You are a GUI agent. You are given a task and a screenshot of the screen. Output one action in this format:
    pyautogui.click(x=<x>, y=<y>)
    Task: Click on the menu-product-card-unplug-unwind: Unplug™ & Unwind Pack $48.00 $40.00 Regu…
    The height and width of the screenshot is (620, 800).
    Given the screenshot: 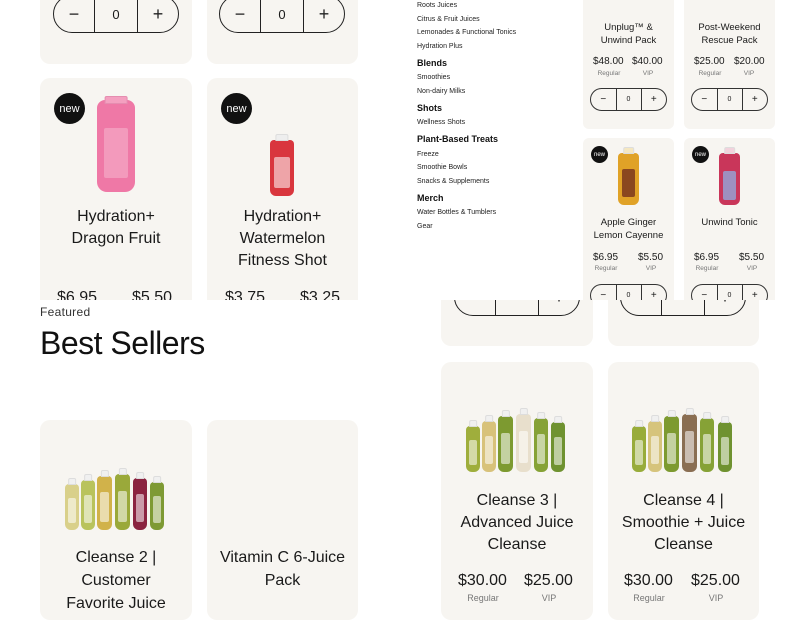 What is the action you would take?
    pyautogui.click(x=628, y=64)
    